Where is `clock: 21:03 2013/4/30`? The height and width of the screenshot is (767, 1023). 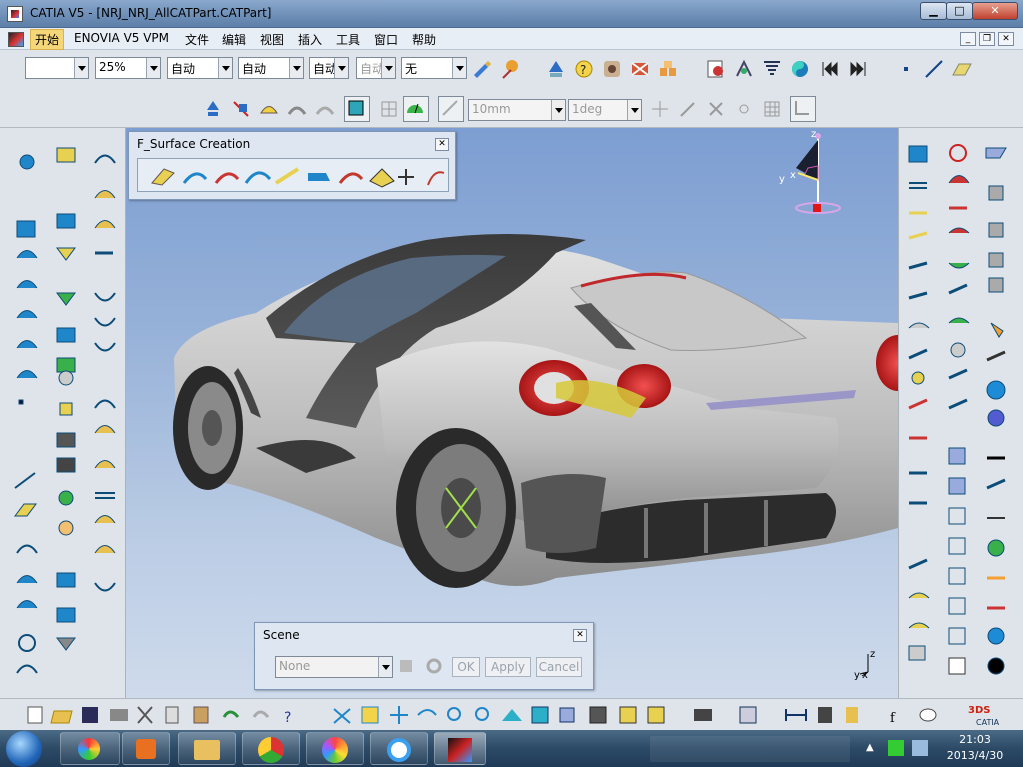
clock: 21:03 2013/4/30 is located at coordinates (975, 748).